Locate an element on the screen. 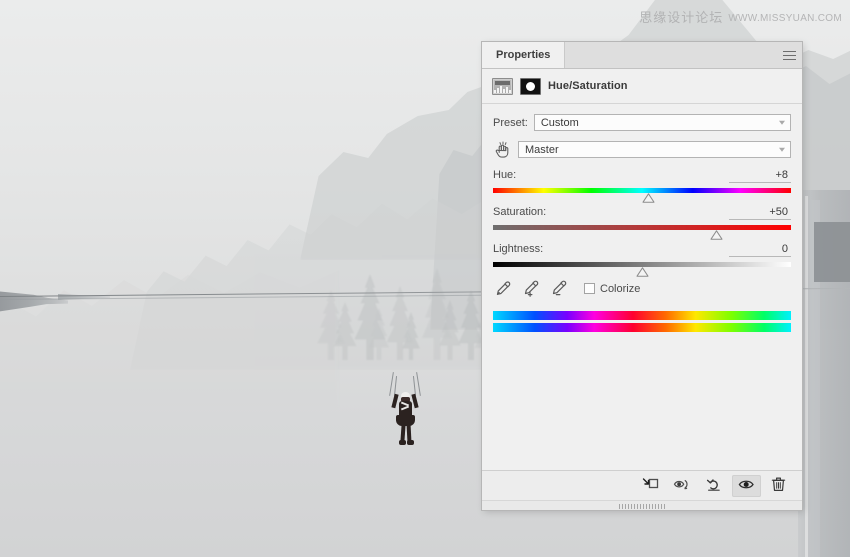  slider-saturation: Saturation: +50 is located at coordinates (642, 223).